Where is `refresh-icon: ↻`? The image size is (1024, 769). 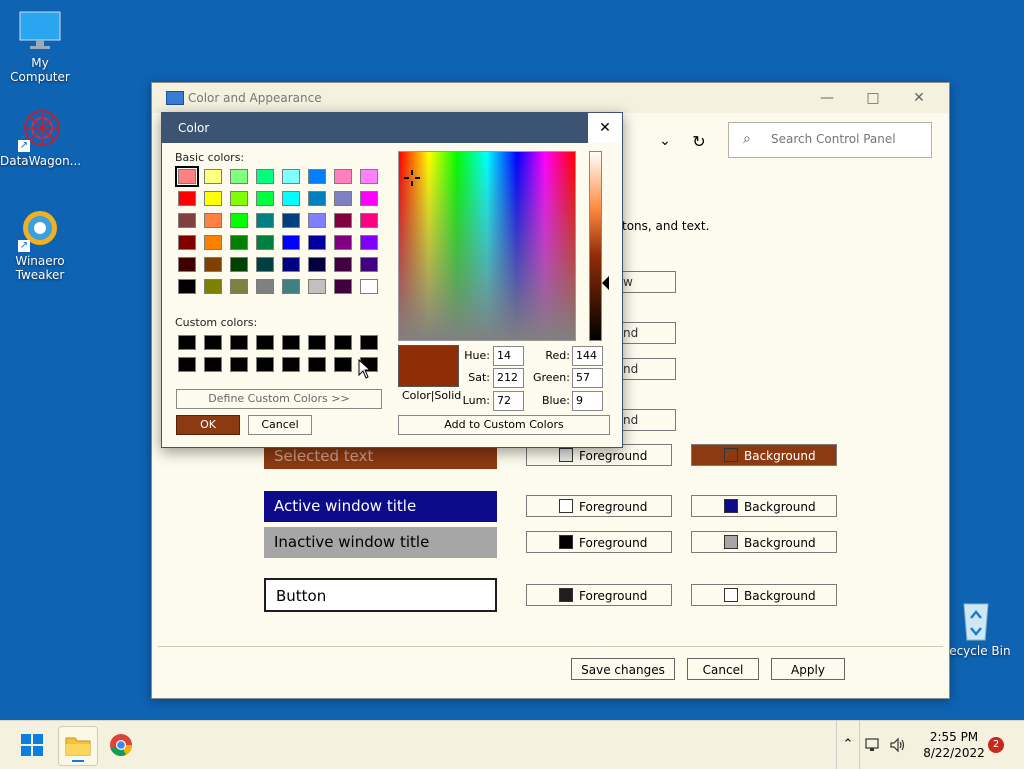
refresh-icon: ↻ is located at coordinates (699, 142).